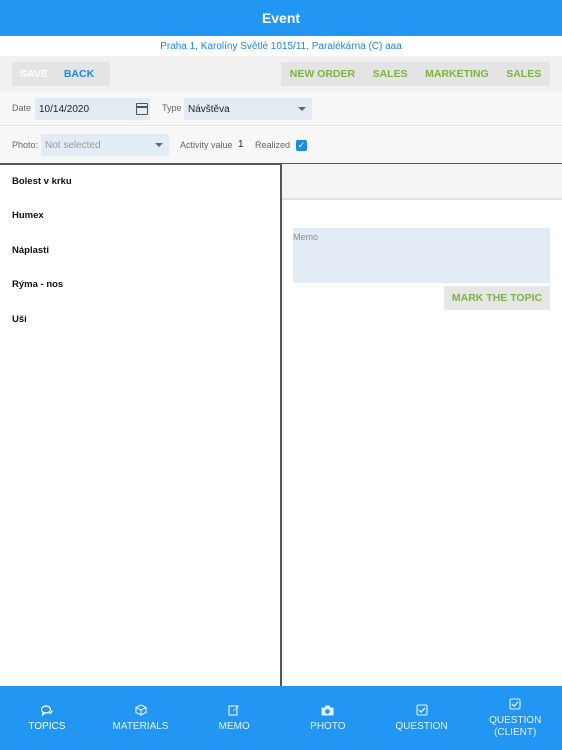 This screenshot has height=750, width=562. I want to click on title-bar: Event, so click(281, 18).